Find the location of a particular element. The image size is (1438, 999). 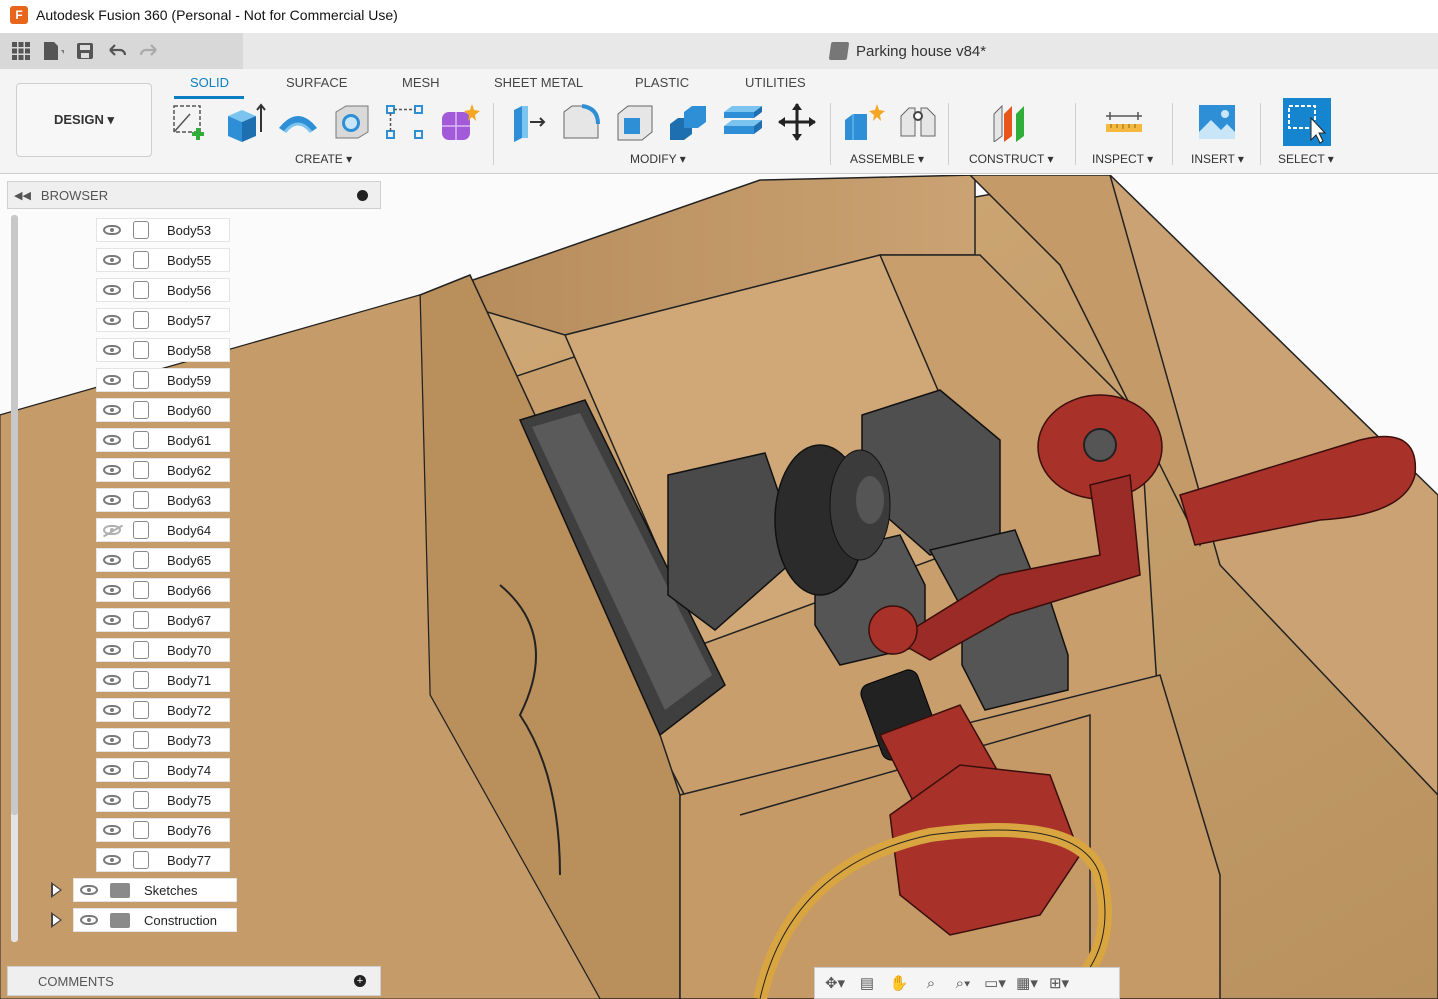

select-icon is located at coordinates (1307, 122).